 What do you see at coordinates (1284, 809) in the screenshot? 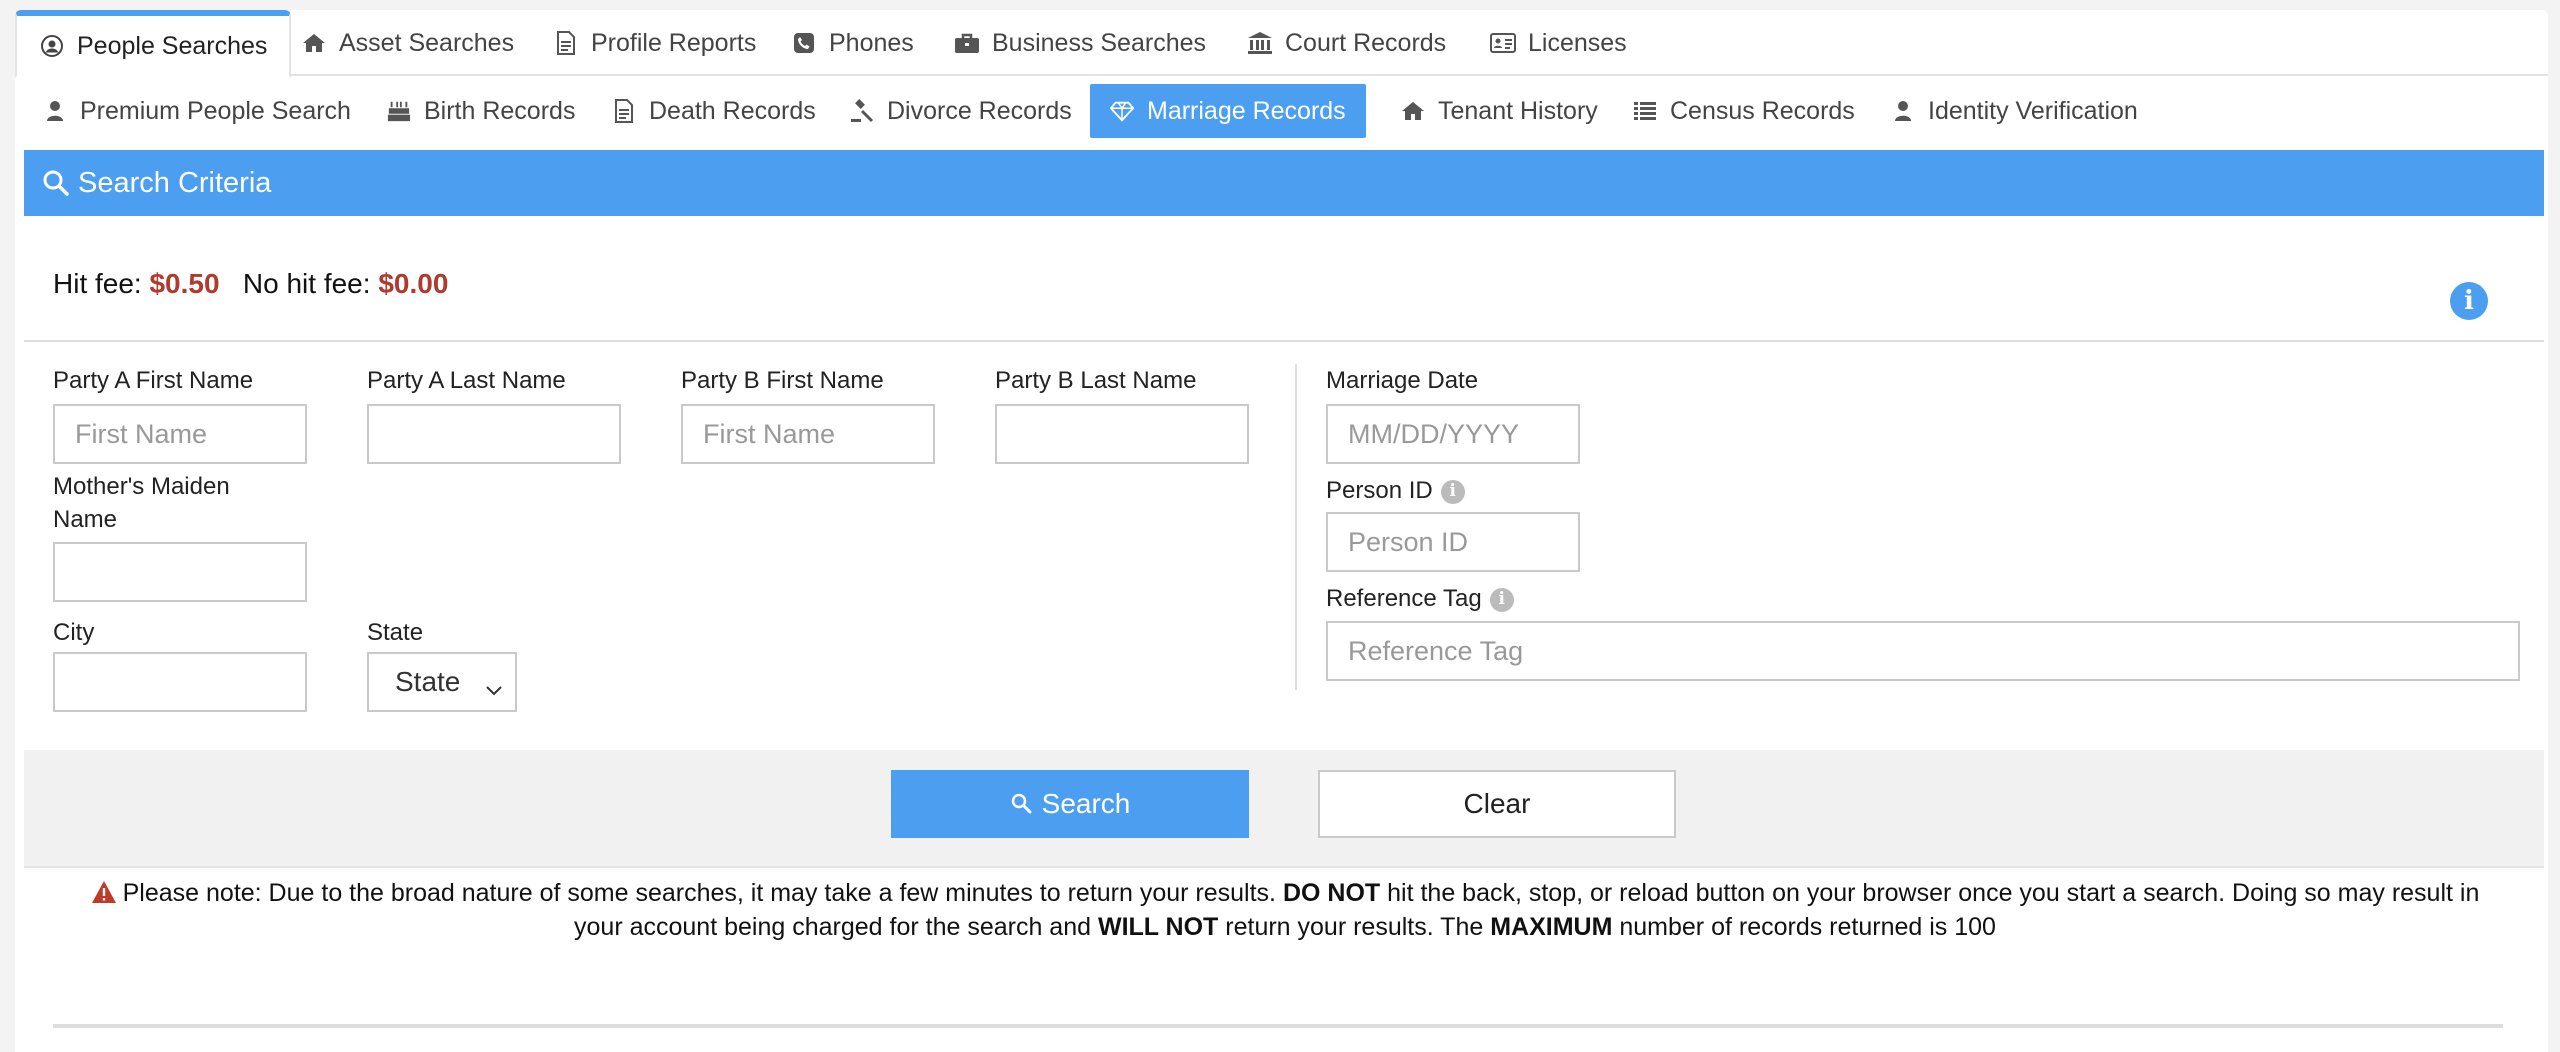
I see `action-bar: Search Clear` at bounding box center [1284, 809].